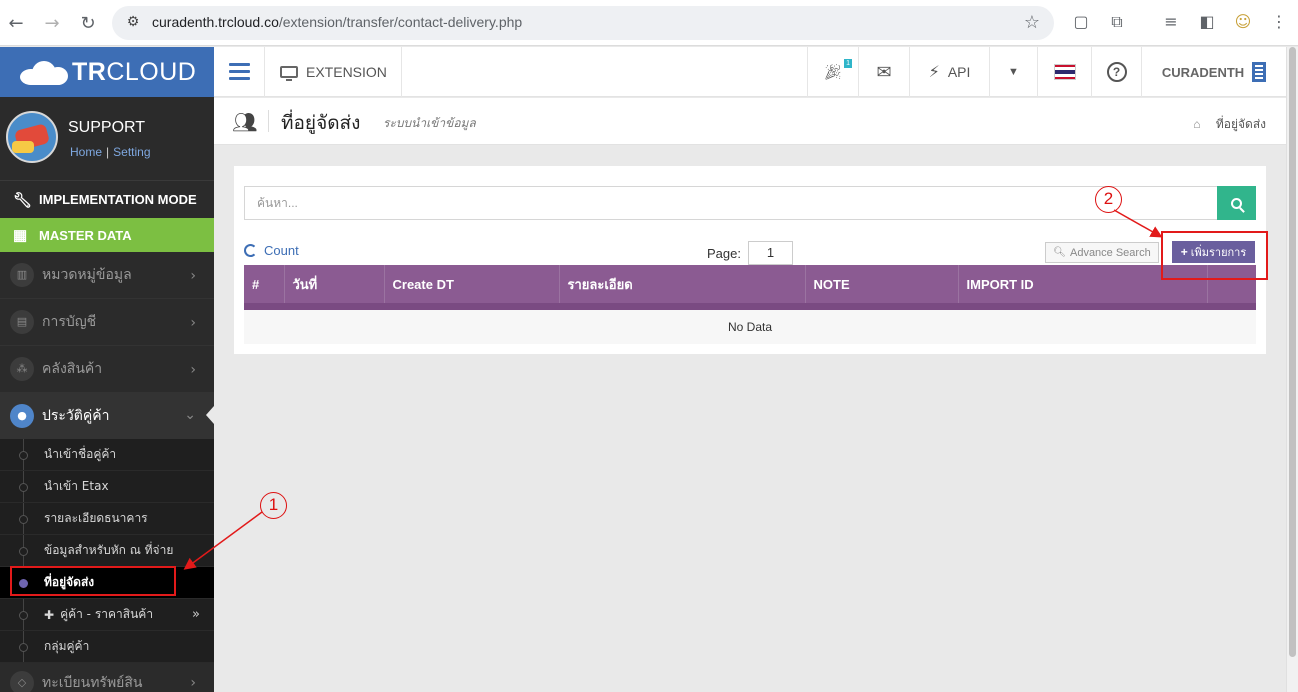 The width and height of the screenshot is (1298, 692). I want to click on submenu-contact-pricing: ✚ คู่ค้า - ราคาสินค้า », so click(107, 615).